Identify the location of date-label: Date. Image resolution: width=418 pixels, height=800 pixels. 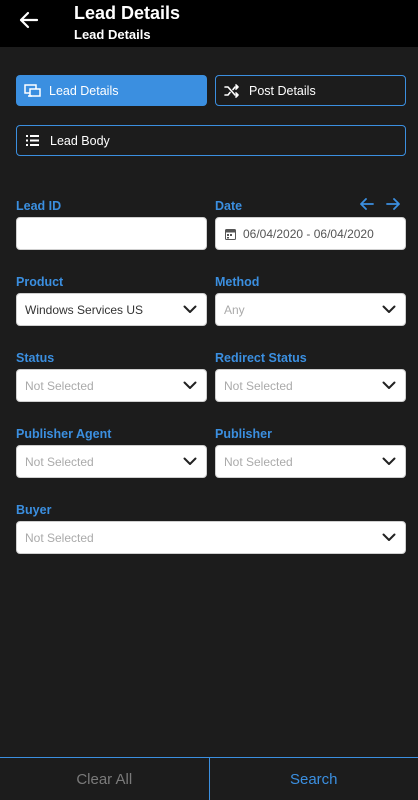
(229, 206).